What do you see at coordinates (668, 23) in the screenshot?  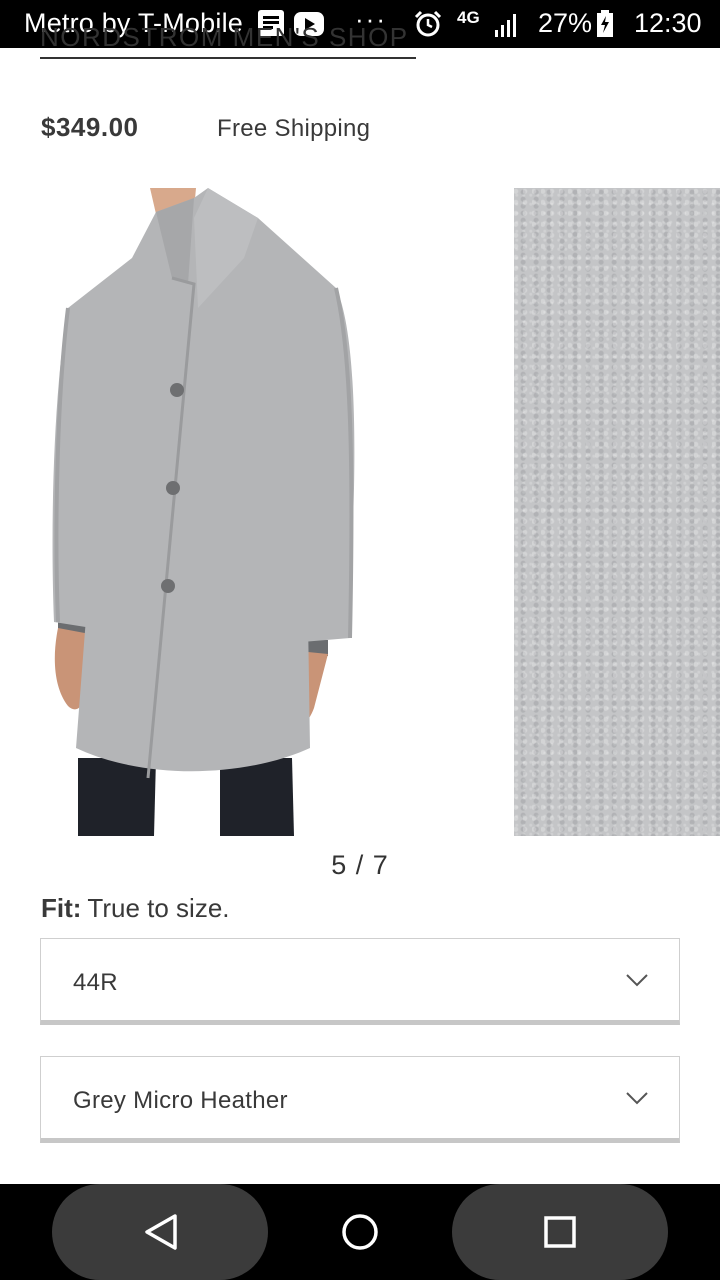 I see `clock: 12:30` at bounding box center [668, 23].